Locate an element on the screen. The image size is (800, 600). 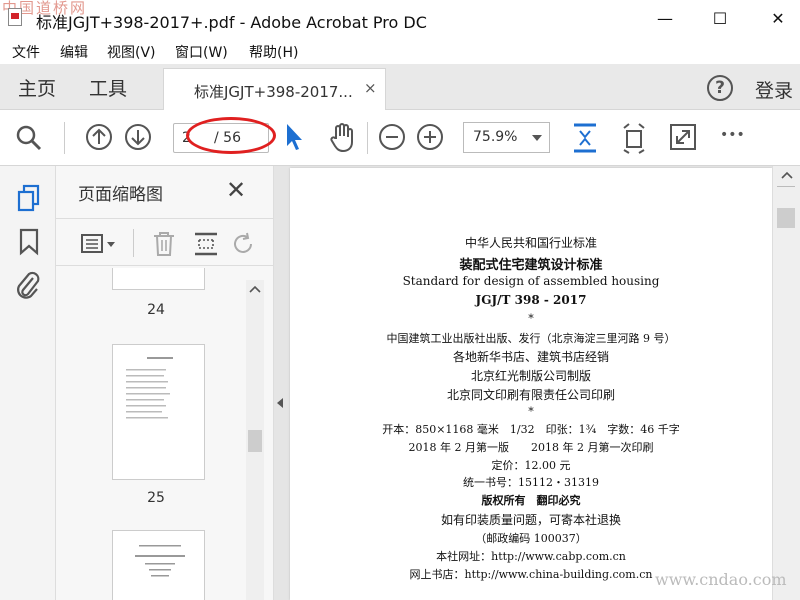
doc-title: 装配式住宅建筑设计标准 is located at coordinates (531, 265).